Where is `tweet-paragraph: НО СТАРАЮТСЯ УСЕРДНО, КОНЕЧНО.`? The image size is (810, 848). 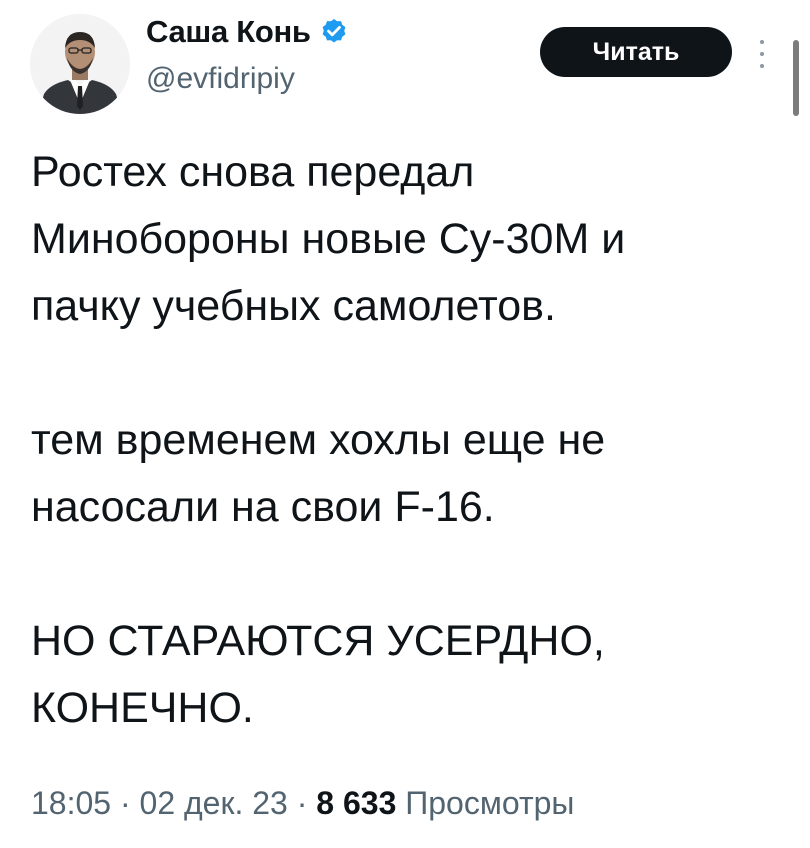 tweet-paragraph: НО СТАРАЮТСЯ УСЕРДНО, КОНЕЧНО. is located at coordinates (318, 674).